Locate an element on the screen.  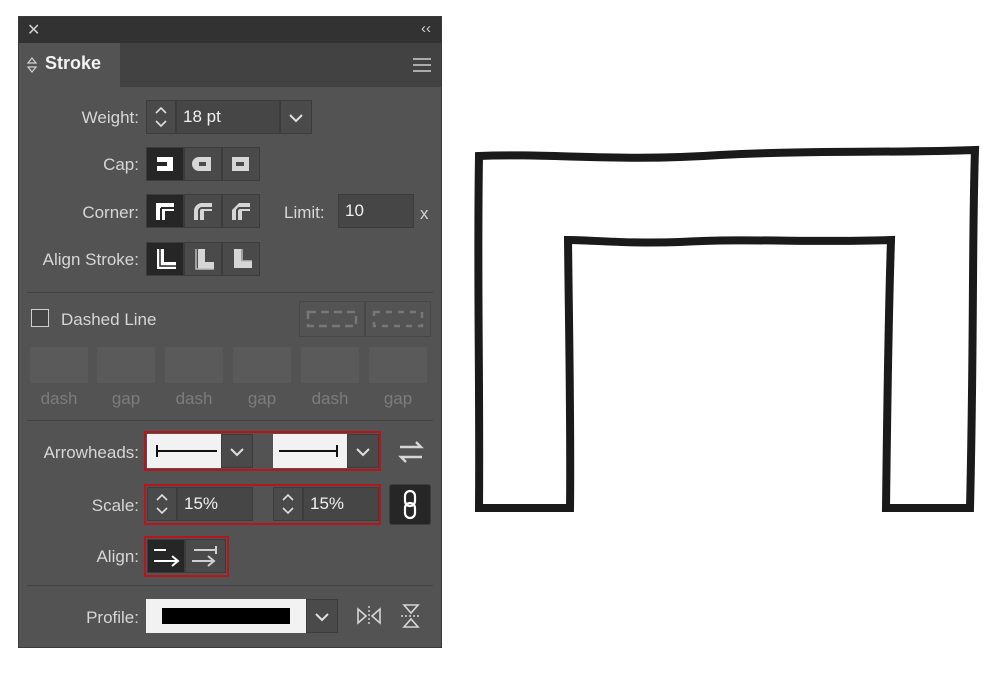
flip-vertical-icon is located at coordinates (411, 616).